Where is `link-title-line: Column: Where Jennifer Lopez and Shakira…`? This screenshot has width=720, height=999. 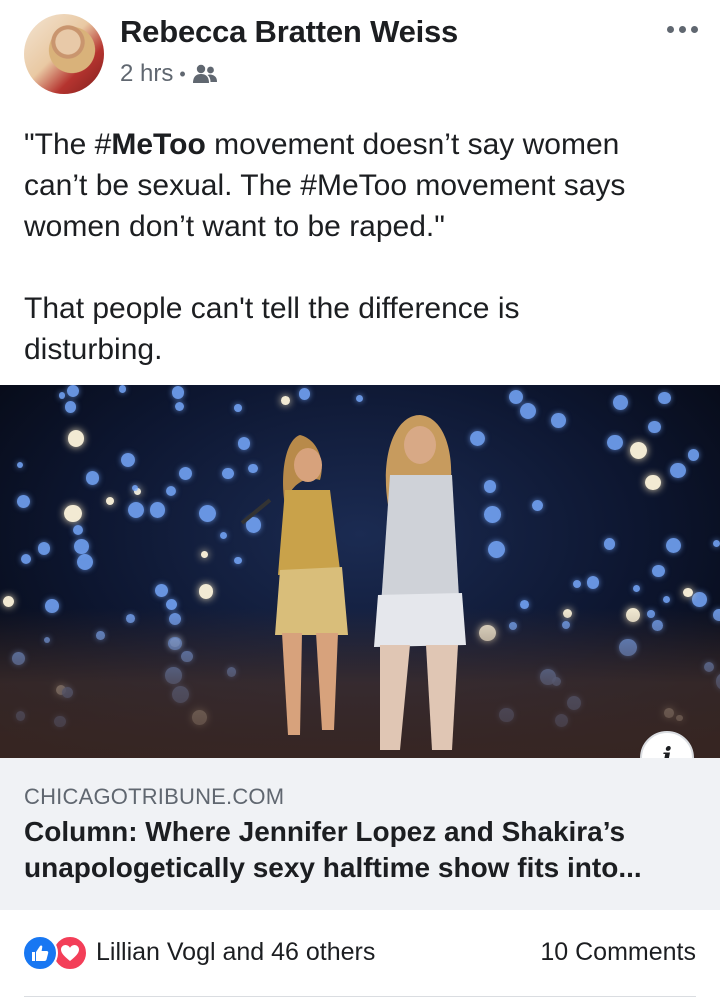
link-title-line: Column: Where Jennifer Lopez and Shakira… is located at coordinates (325, 831).